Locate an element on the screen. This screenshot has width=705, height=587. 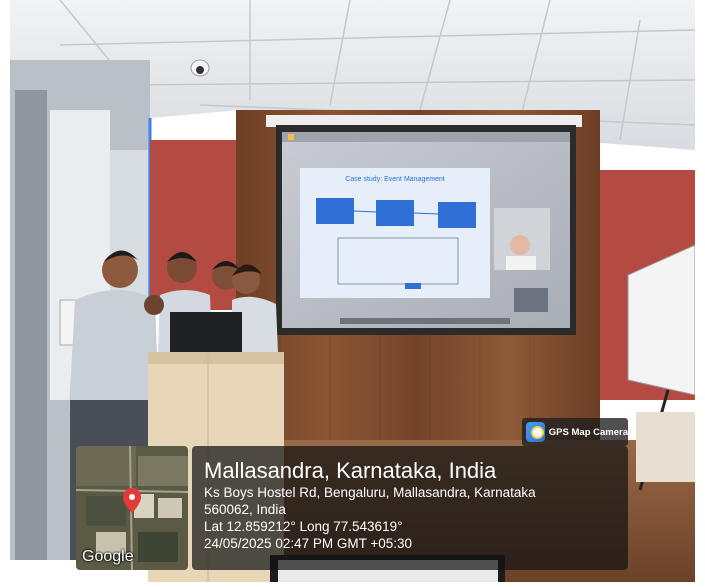
gps-map-camera-badge: GPS Map Camera is located at coordinates (575, 432).